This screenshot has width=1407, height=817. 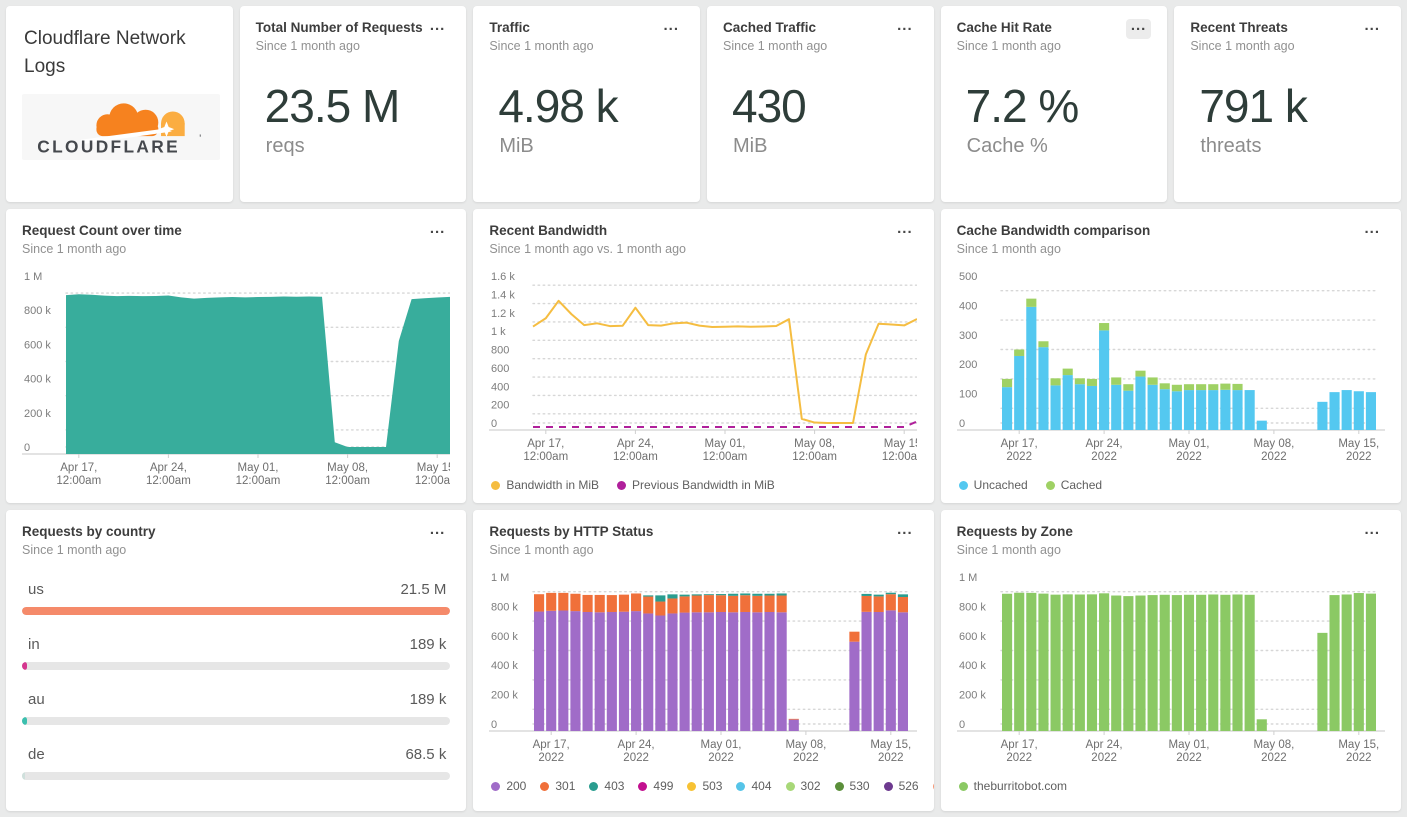 I want to click on stat-unit: MiB, so click(x=750, y=146).